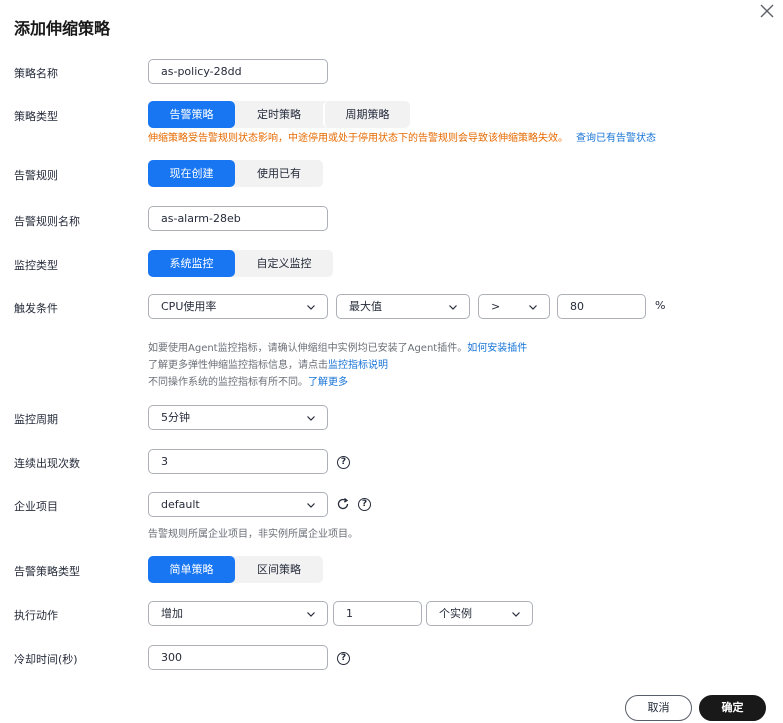 The width and height of the screenshot is (783, 723). What do you see at coordinates (180, 504) in the screenshot?
I see `enterprise-project-value: default` at bounding box center [180, 504].